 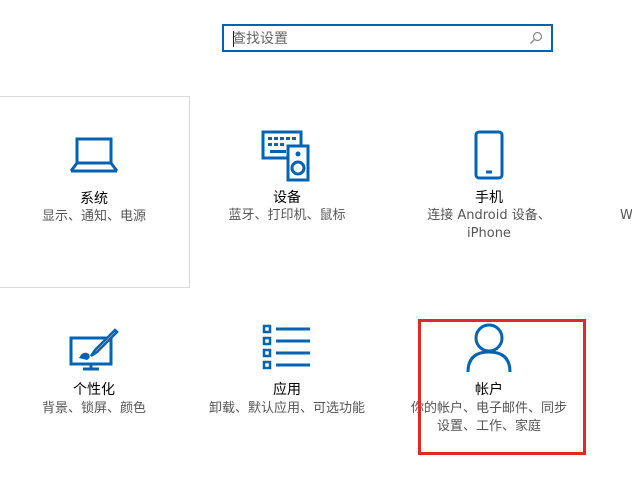 I want to click on tile-title: 手机, so click(x=489, y=198).